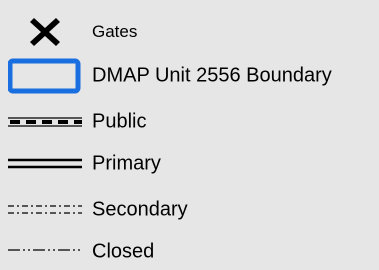 The image size is (379, 270). Describe the element at coordinates (126, 163) in the screenshot. I see `legend-label-primary: Primary` at that location.